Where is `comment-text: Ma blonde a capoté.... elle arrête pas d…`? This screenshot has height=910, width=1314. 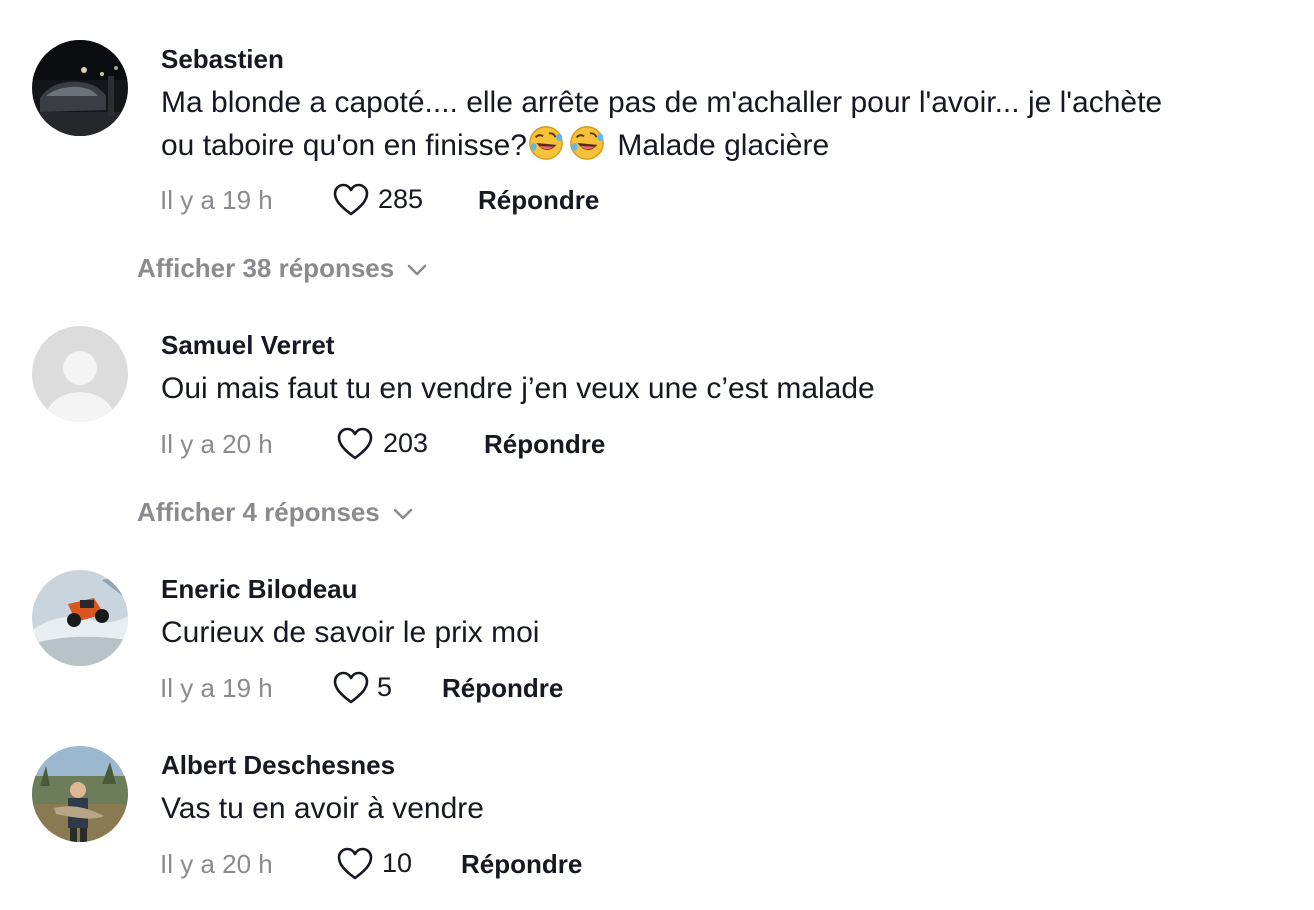 comment-text: Ma blonde a capoté.... elle arrête pas d… is located at coordinates (731, 124).